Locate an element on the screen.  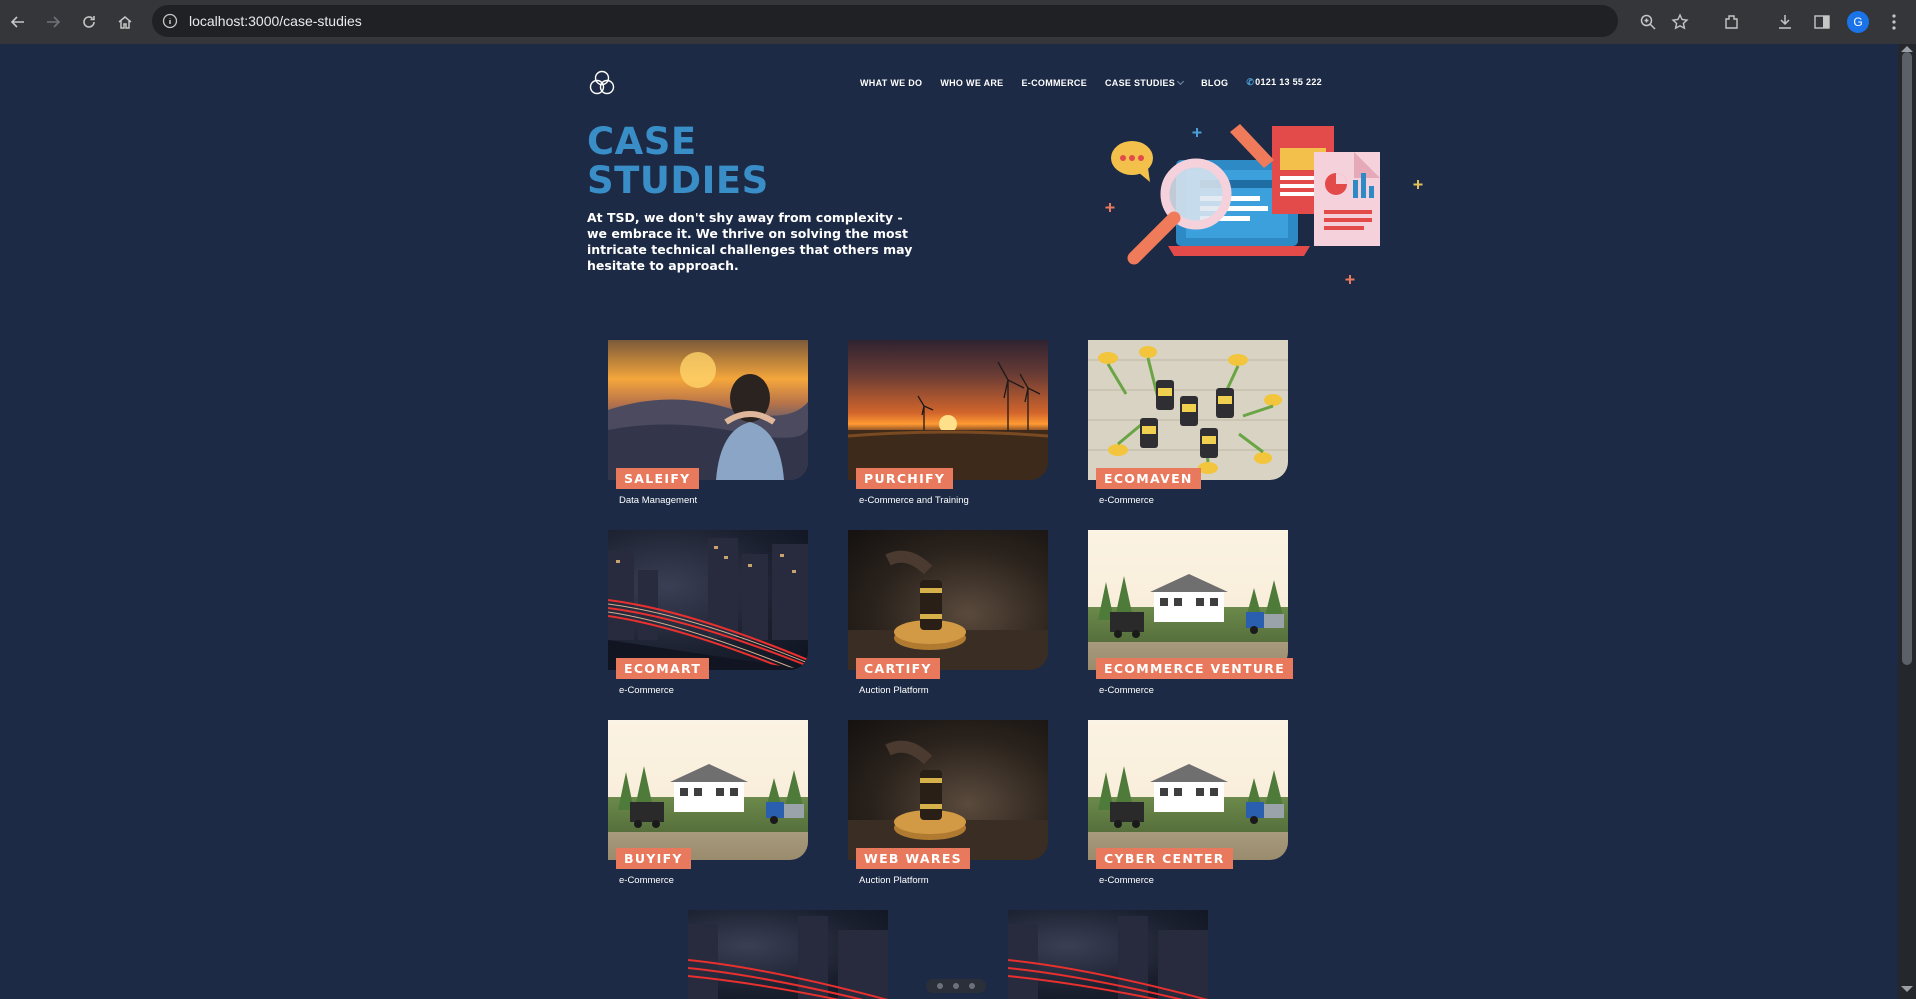
browser-toolbar: localhost:3000/case-studies G is located at coordinates (958, 22).